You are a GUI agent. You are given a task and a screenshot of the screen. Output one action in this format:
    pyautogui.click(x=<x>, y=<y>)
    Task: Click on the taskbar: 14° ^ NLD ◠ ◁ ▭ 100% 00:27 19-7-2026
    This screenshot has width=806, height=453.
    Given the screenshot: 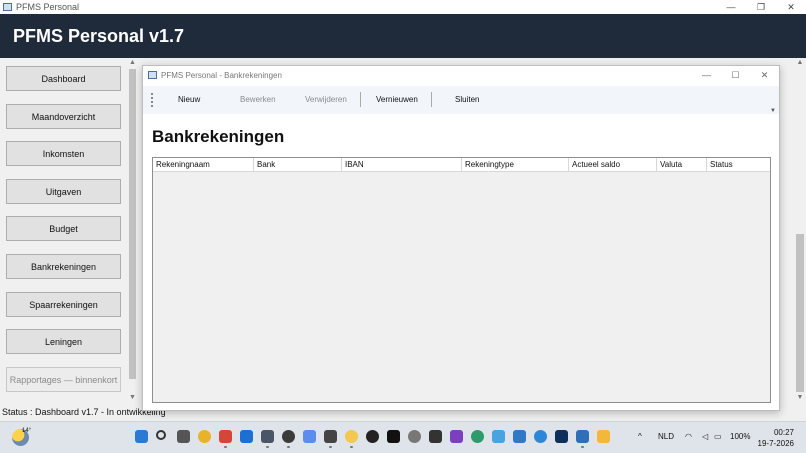 What is the action you would take?
    pyautogui.click(x=403, y=437)
    